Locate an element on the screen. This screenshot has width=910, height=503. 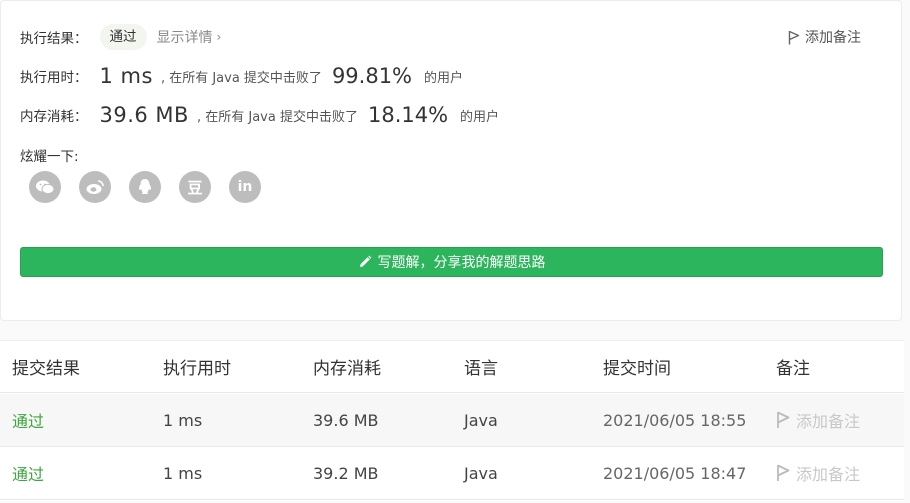
share-icons: 豆 in is located at coordinates (154, 187).